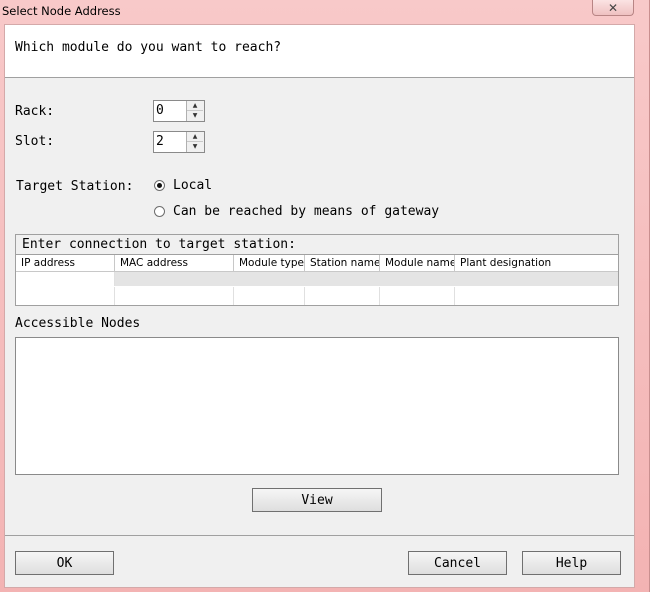 This screenshot has width=662, height=592. I want to click on ok-button-label: OK, so click(64, 563).